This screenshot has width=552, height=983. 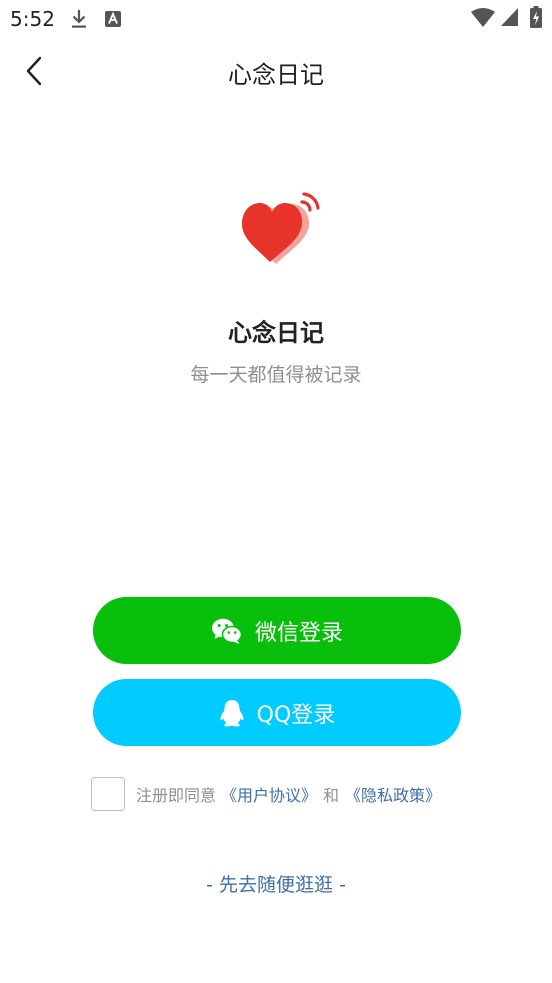 What do you see at coordinates (276, 19) in the screenshot?
I see `status-bar: 5:52` at bounding box center [276, 19].